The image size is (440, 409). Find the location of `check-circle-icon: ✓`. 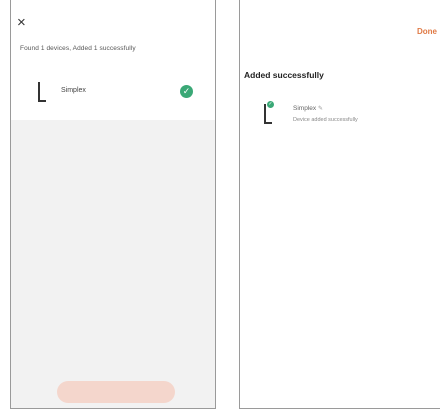

check-circle-icon: ✓ is located at coordinates (186, 91).